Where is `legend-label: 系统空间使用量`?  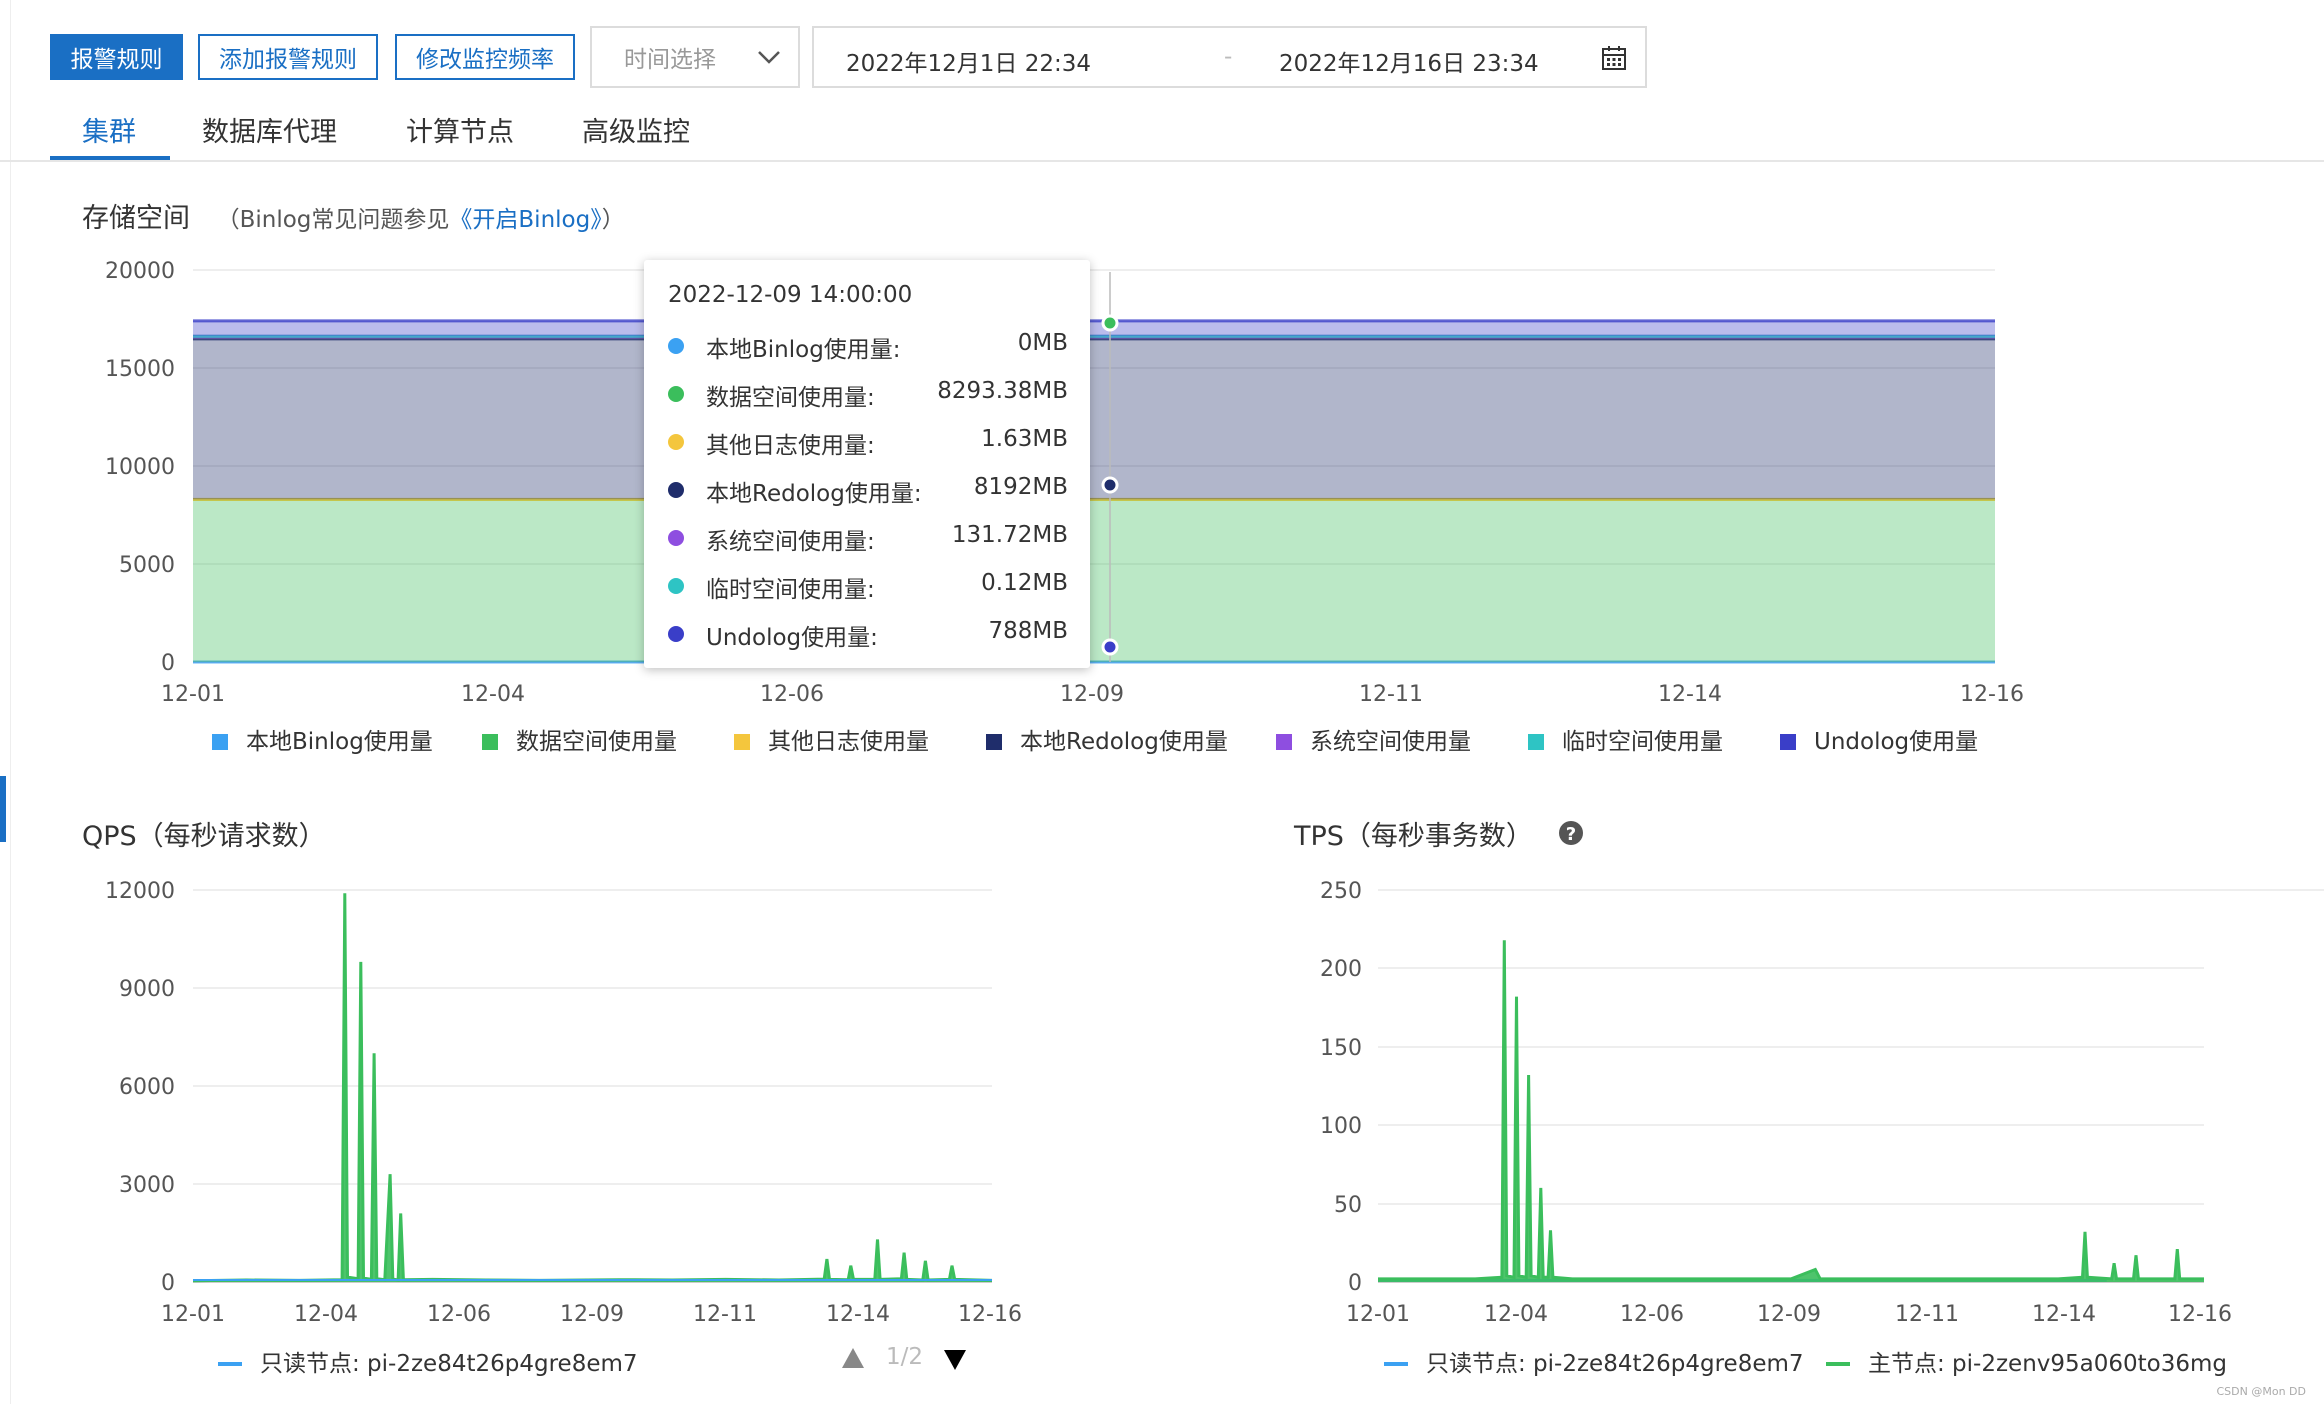
legend-label: 系统空间使用量 is located at coordinates (1390, 742).